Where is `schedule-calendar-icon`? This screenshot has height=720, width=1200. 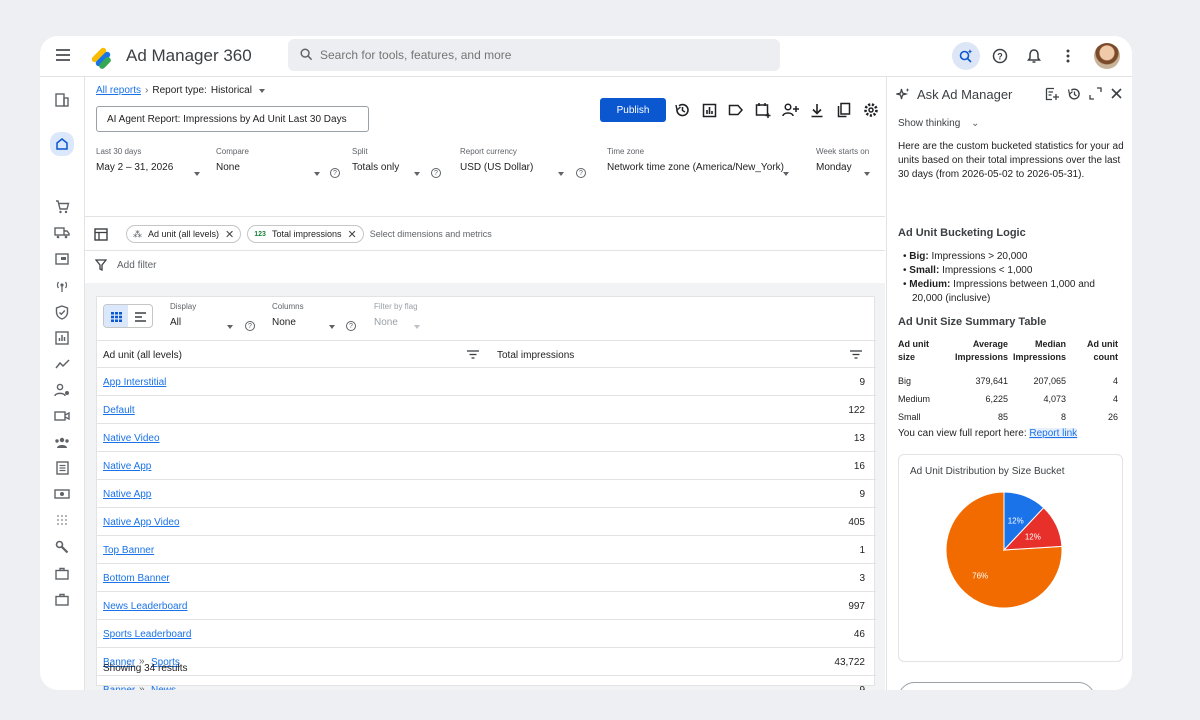 schedule-calendar-icon is located at coordinates (763, 110).